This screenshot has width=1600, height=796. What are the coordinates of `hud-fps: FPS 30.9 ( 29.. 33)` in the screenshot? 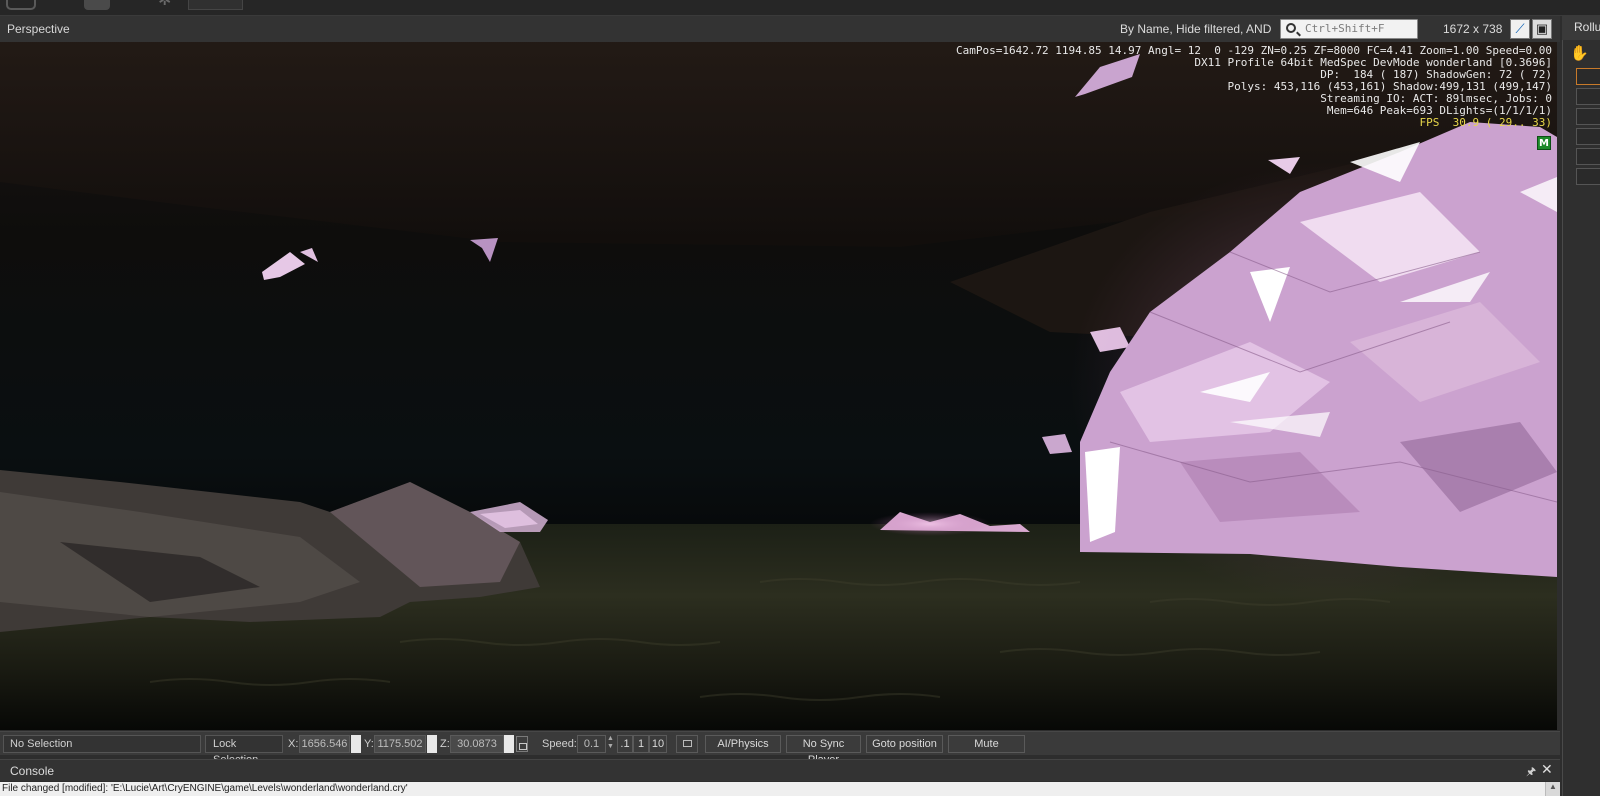 It's located at (1485, 122).